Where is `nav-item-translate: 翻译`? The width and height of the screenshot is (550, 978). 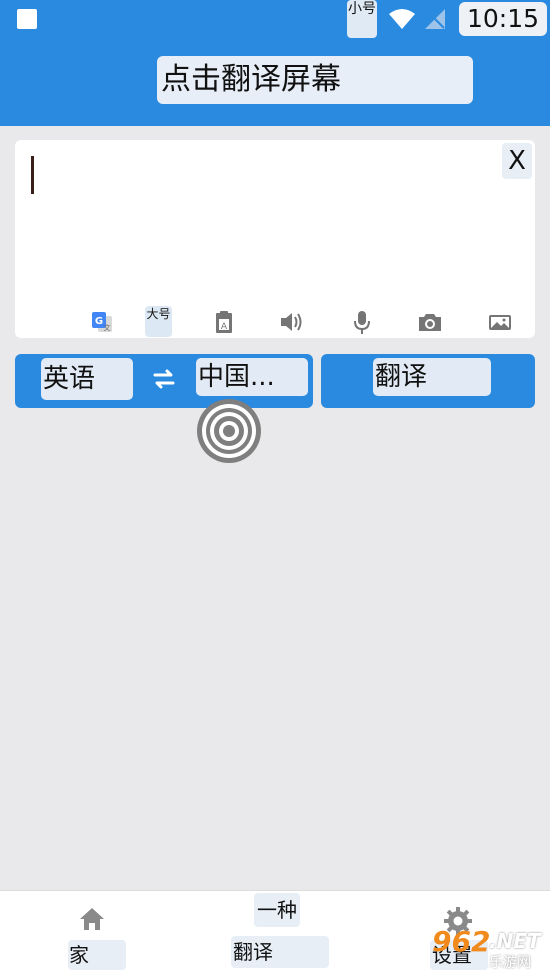 nav-item-translate: 翻译 is located at coordinates (280, 952).